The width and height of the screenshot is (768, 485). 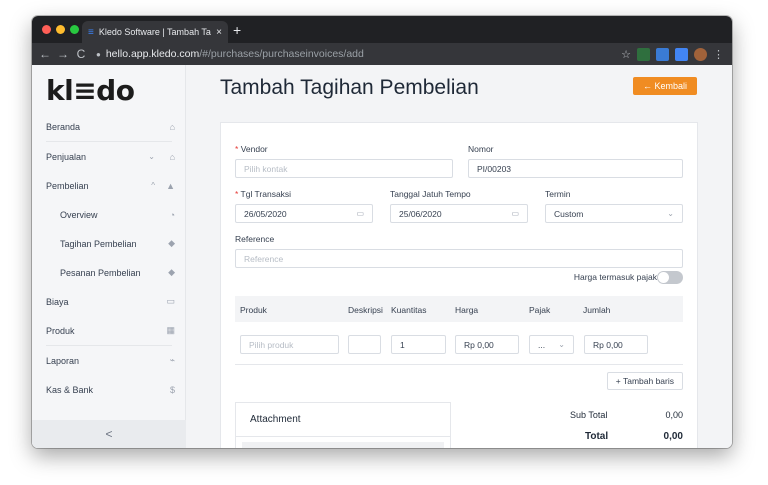 I want to click on vendor-select: Pilih kontak, so click(x=344, y=168).